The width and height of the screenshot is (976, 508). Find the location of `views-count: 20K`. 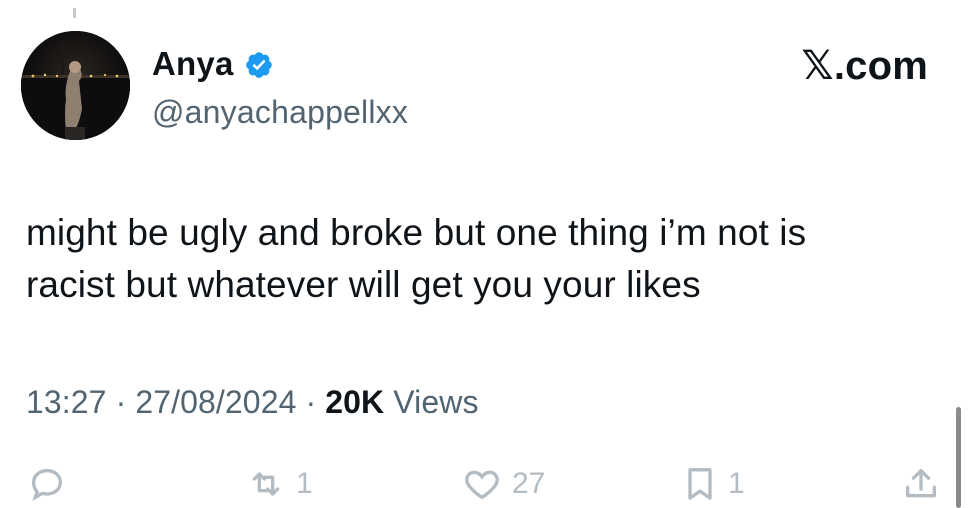

views-count: 20K is located at coordinates (355, 402).